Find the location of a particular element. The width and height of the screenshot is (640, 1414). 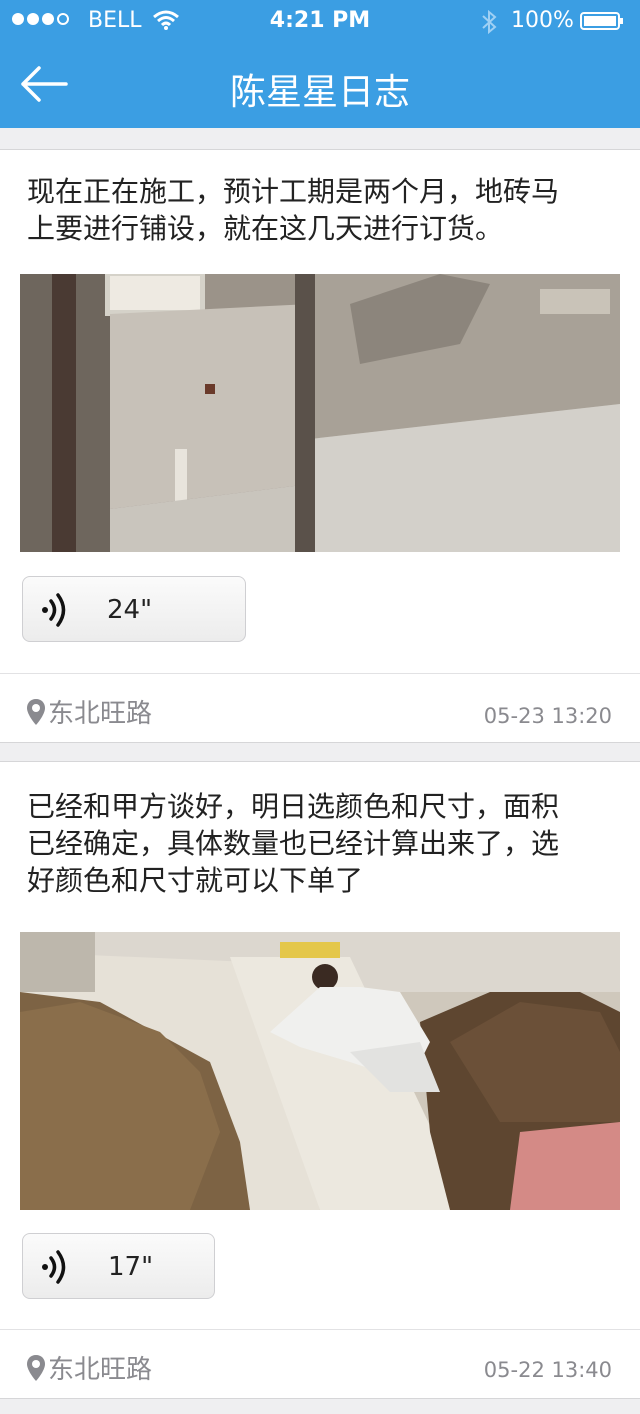

voice-message-button: 17" is located at coordinates (118, 1266).